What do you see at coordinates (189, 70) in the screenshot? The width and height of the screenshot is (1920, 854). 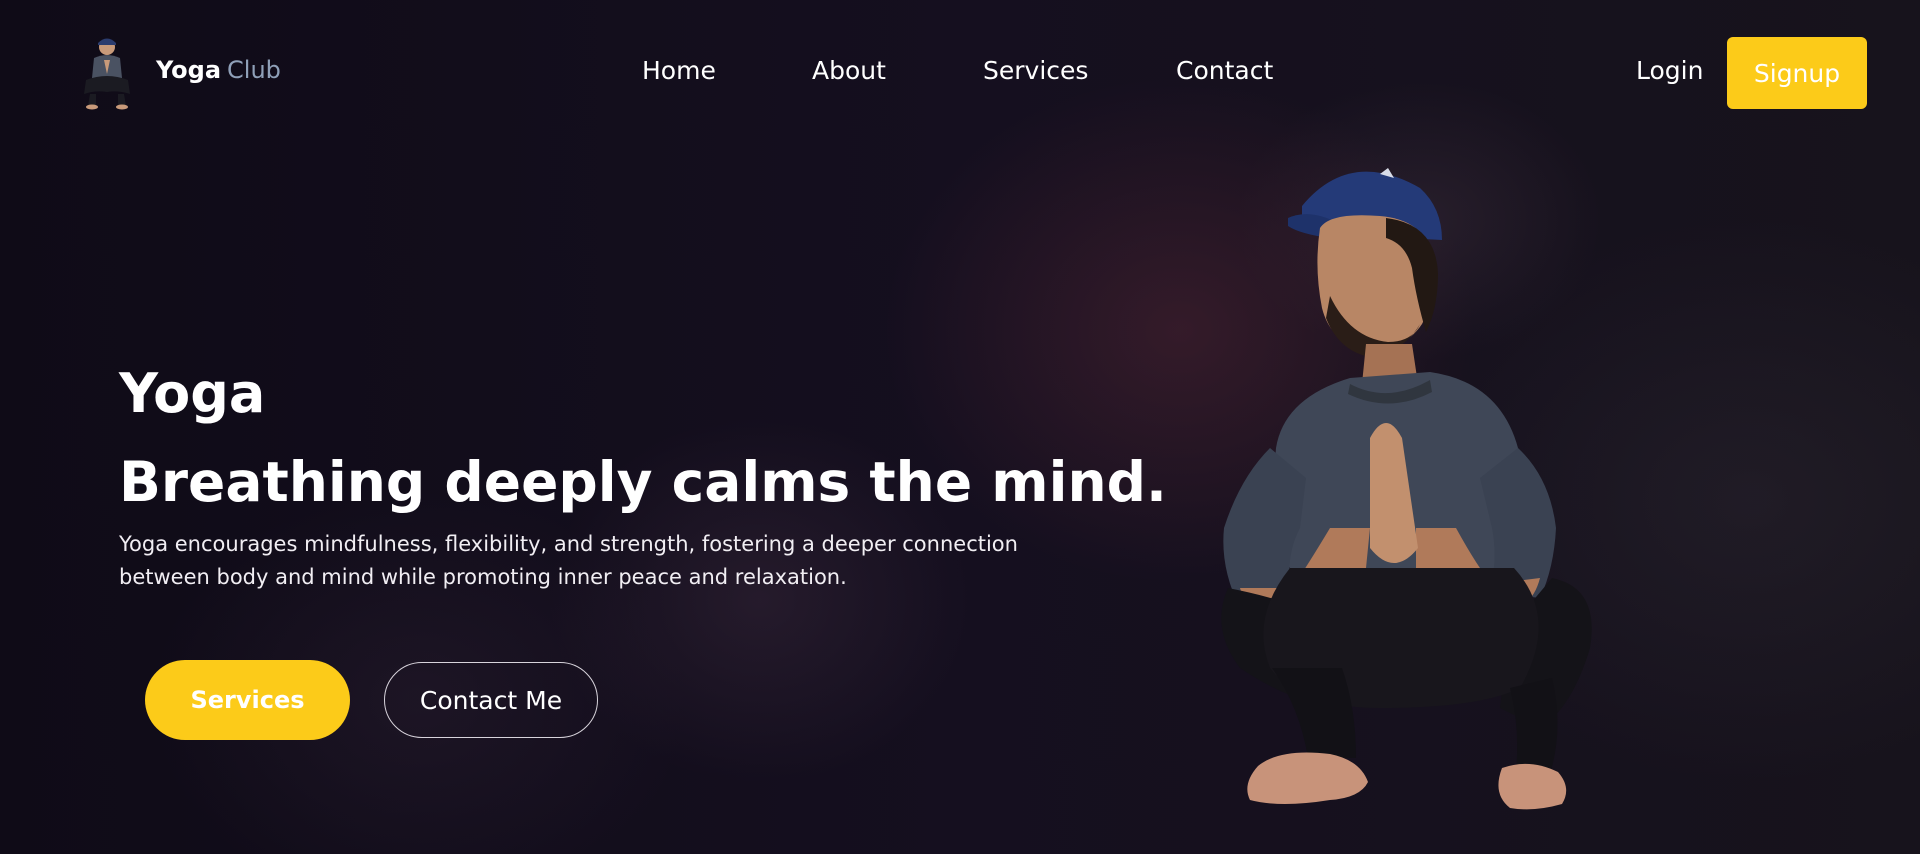 I see `brand-name-bold: Yoga` at bounding box center [189, 70].